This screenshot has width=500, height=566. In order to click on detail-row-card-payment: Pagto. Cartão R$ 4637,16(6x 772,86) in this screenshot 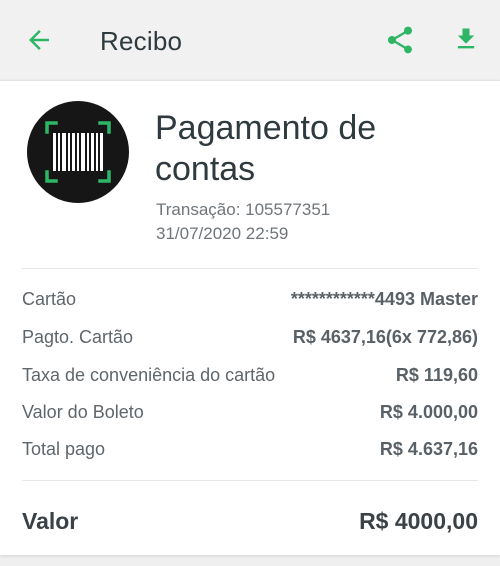, I will do `click(250, 337)`.